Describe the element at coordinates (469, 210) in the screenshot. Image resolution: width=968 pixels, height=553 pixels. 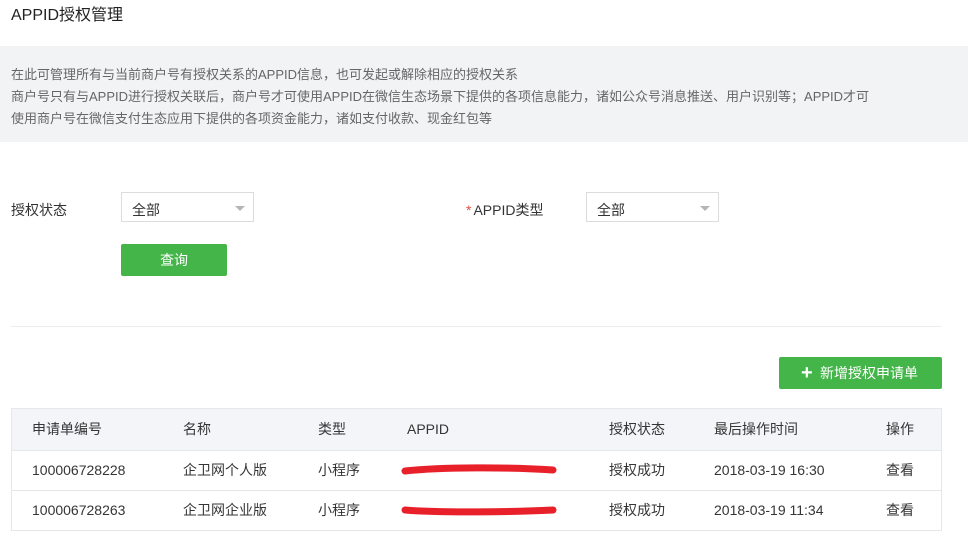
I see `required-mark: *` at that location.